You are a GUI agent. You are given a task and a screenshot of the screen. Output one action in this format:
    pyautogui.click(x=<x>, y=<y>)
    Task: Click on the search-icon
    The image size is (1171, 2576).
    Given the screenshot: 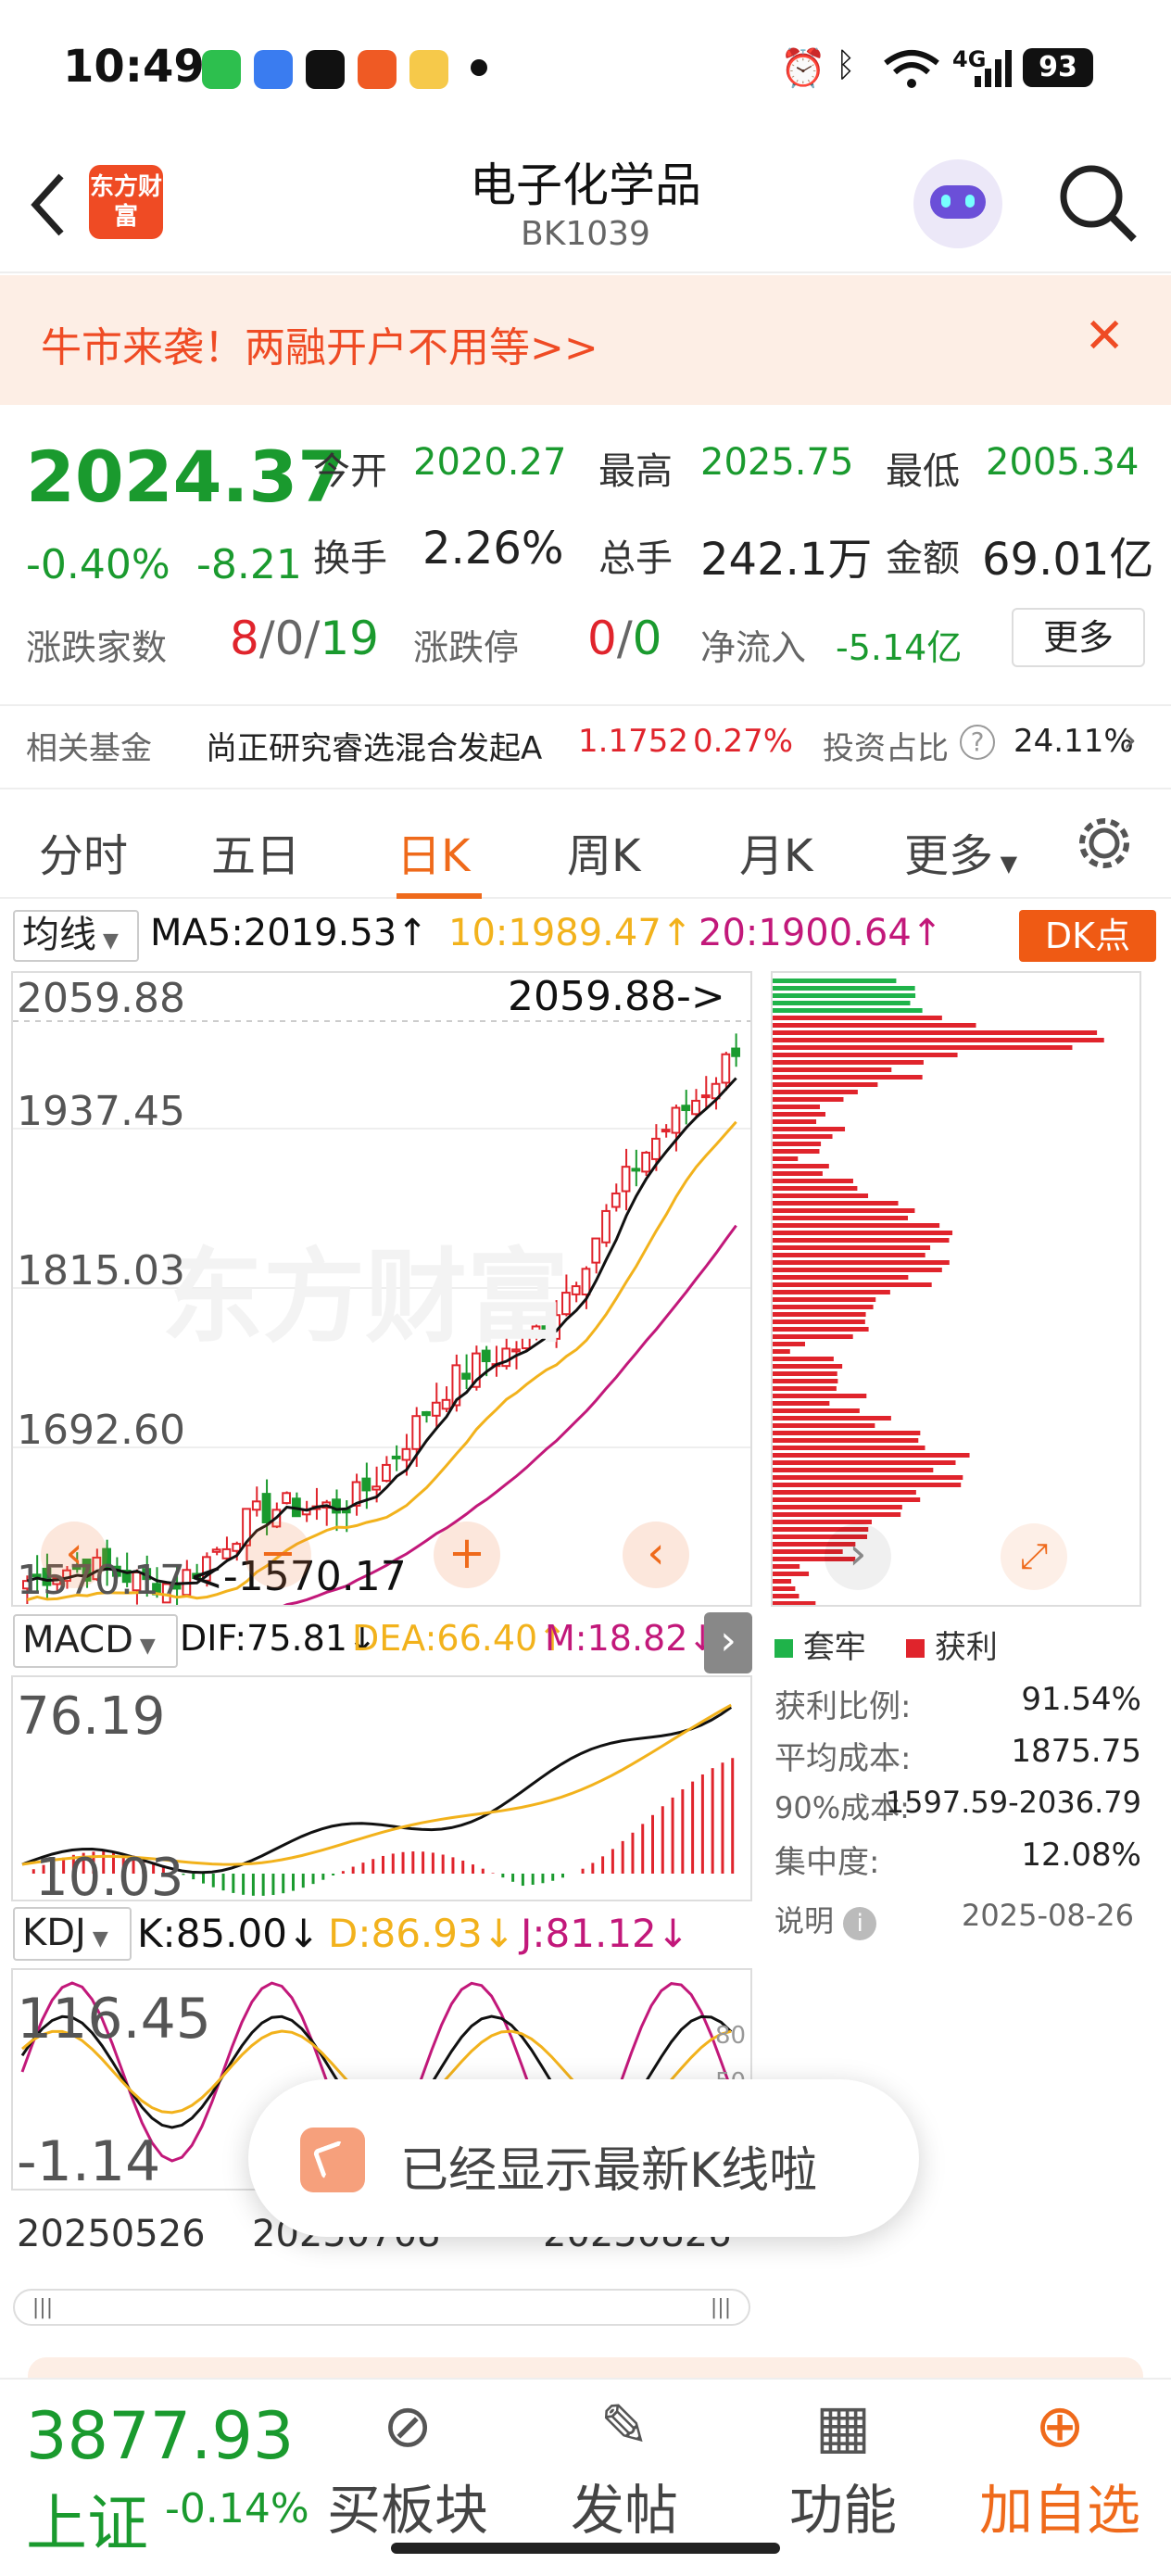 What is the action you would take?
    pyautogui.click(x=1098, y=203)
    